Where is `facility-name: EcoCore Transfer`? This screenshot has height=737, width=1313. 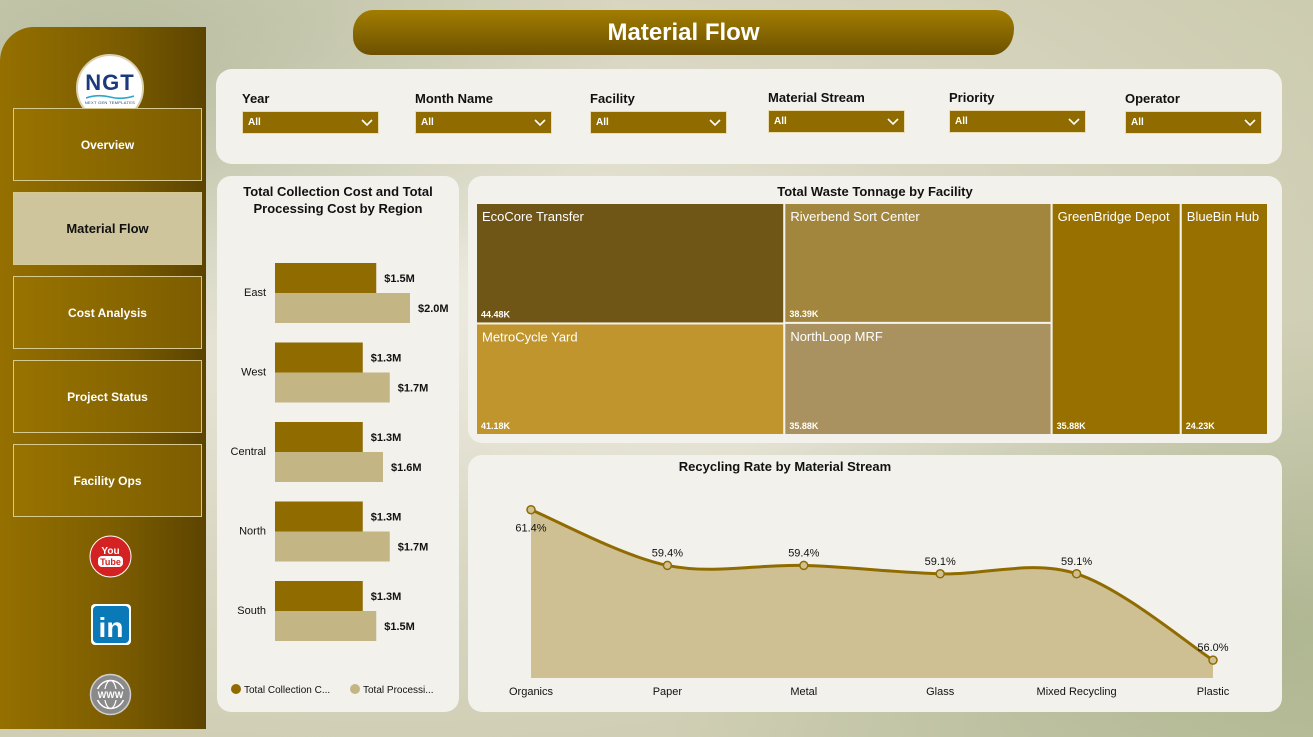 facility-name: EcoCore Transfer is located at coordinates (533, 216).